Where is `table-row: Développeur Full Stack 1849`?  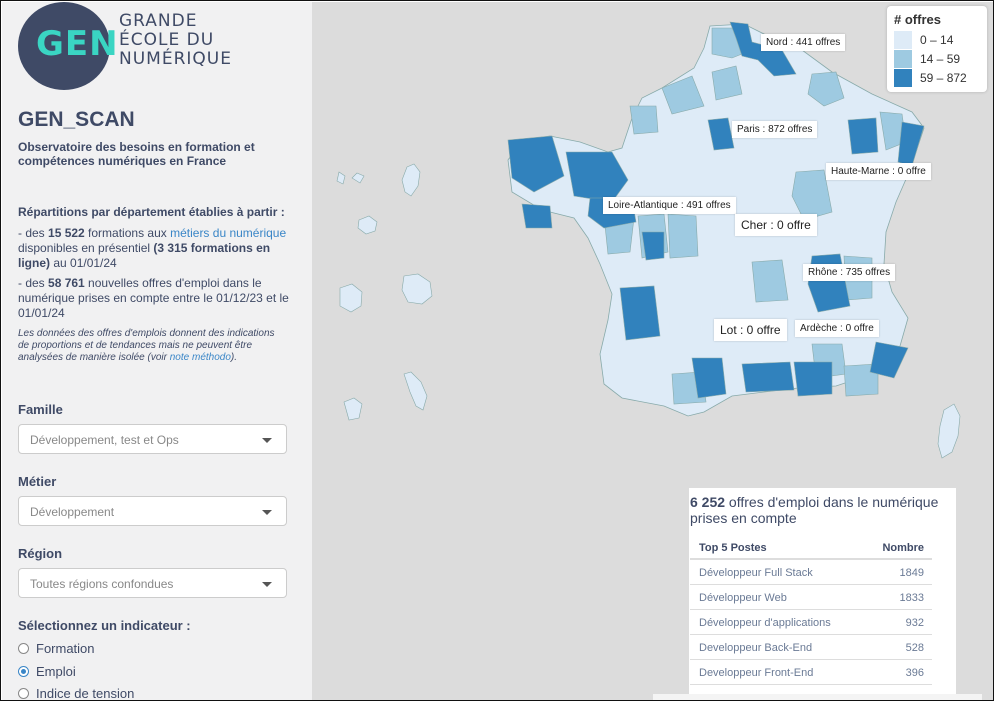
table-row: Développeur Full Stack 1849 is located at coordinates (811, 572).